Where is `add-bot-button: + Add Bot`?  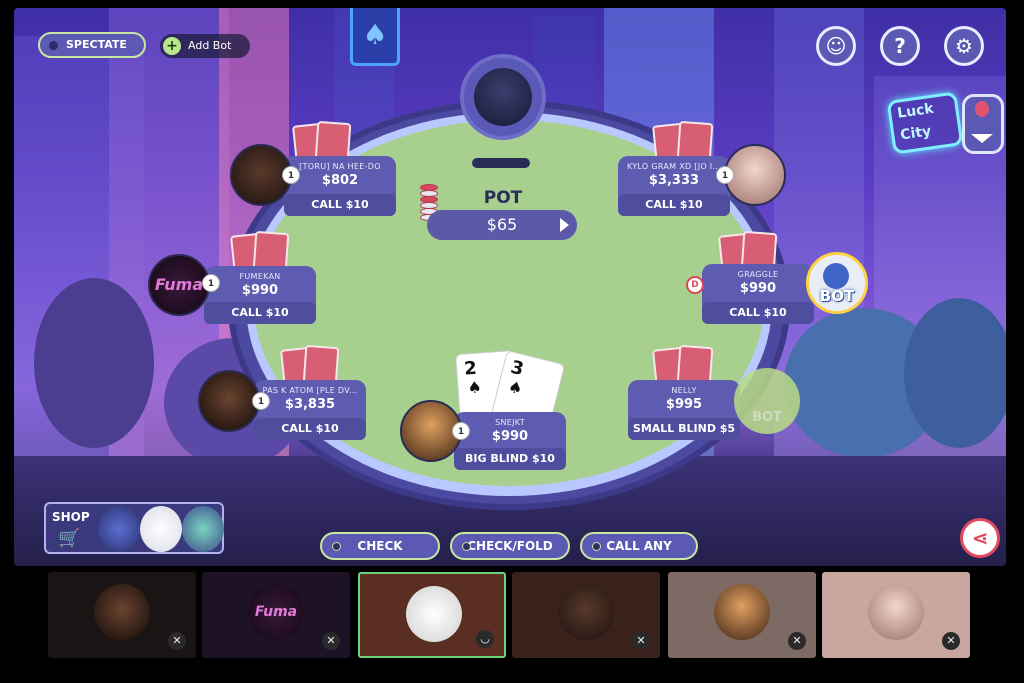 add-bot-button: + Add Bot is located at coordinates (205, 46).